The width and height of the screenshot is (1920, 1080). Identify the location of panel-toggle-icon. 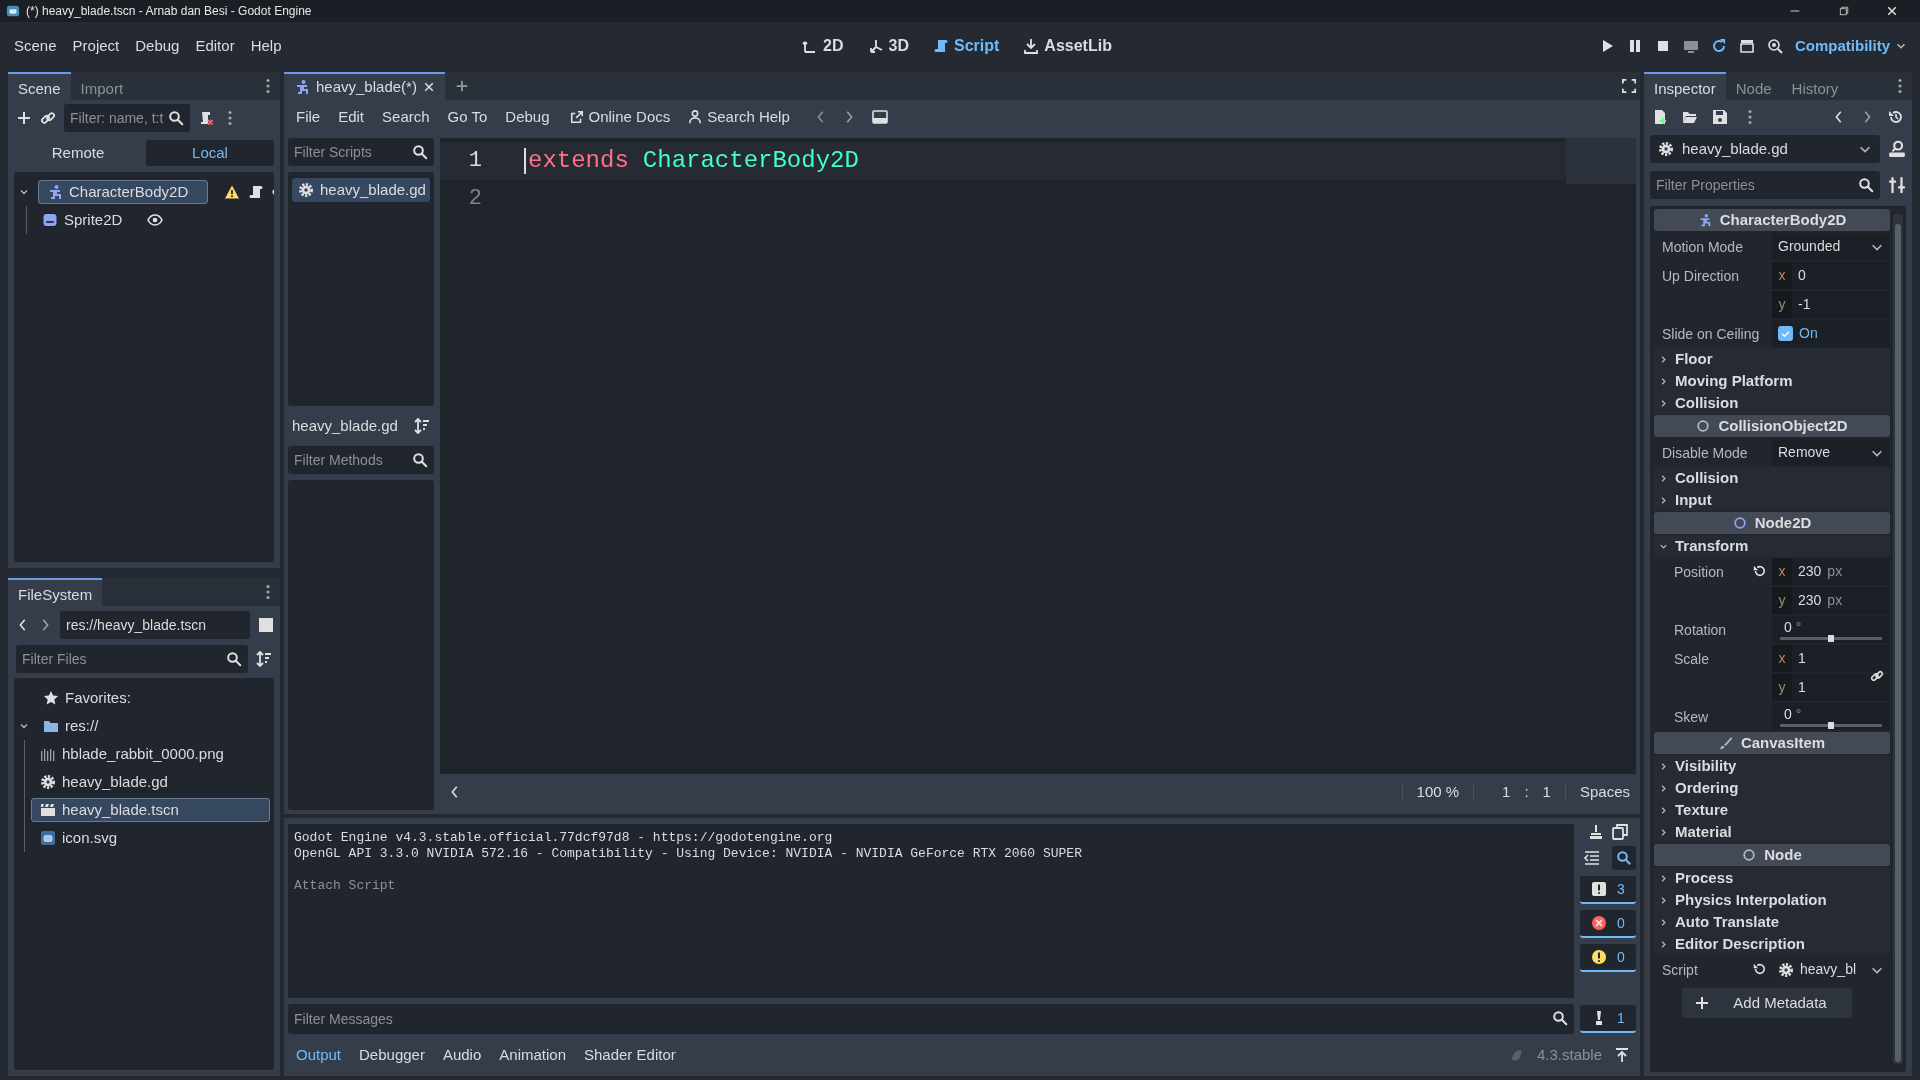
(879, 117).